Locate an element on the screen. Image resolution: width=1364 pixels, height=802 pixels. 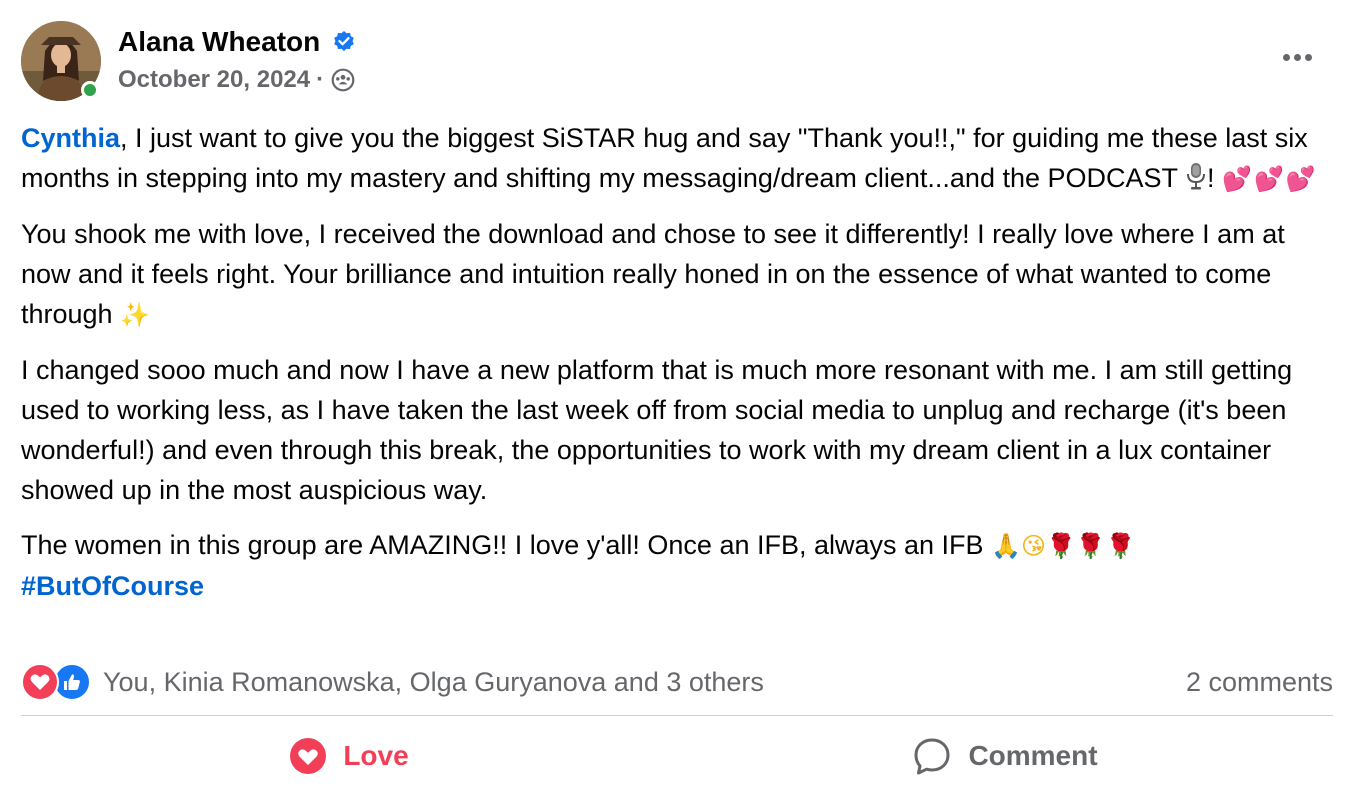
reaction-icons is located at coordinates (56, 682).